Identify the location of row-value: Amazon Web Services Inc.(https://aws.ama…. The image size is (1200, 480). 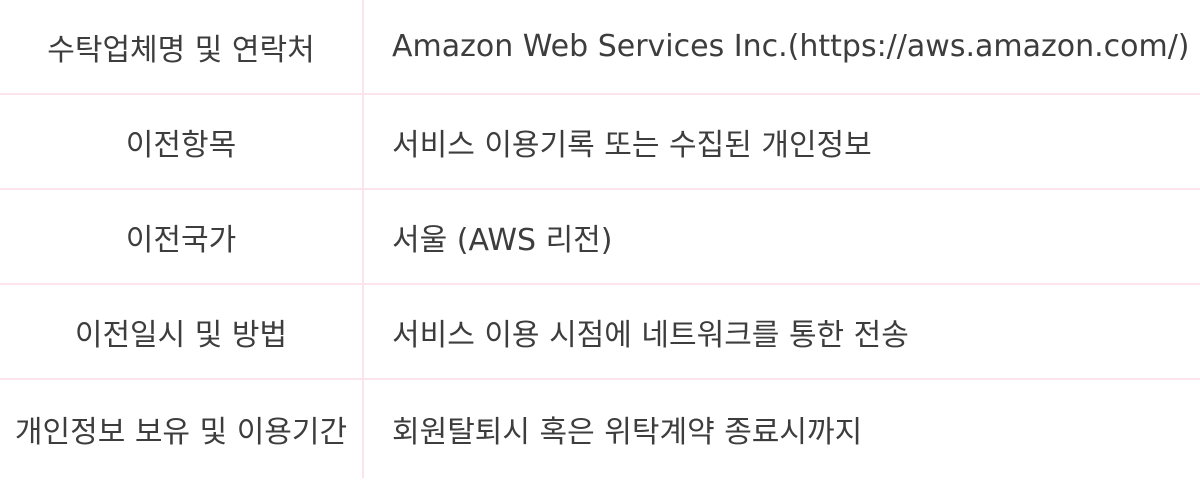
(791, 46).